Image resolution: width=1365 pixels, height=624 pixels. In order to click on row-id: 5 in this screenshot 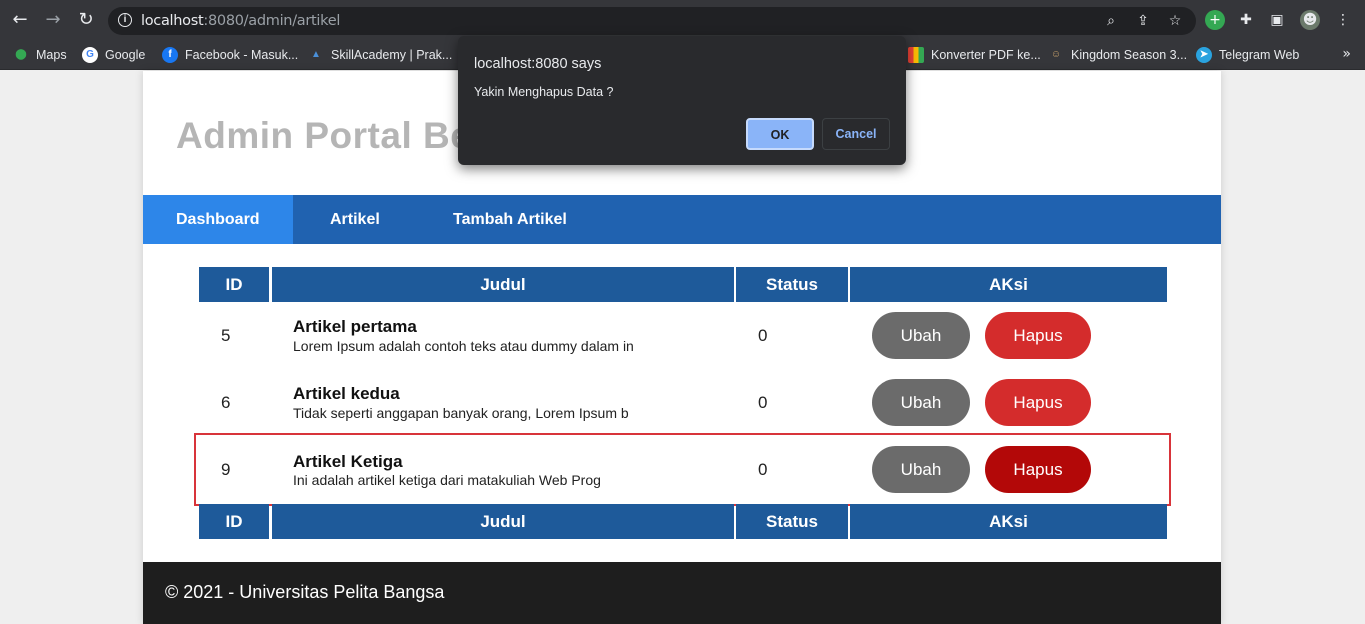, I will do `click(226, 335)`.